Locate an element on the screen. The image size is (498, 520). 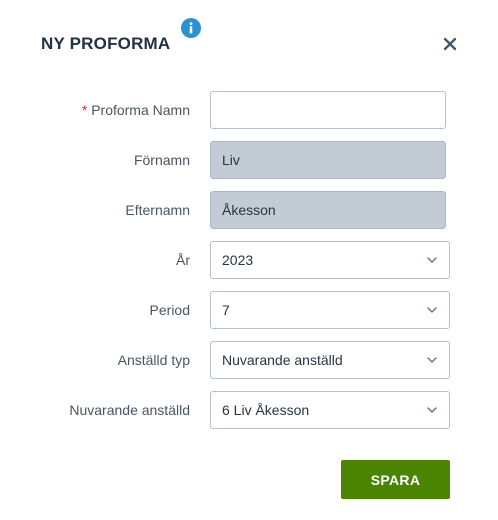
employee-type-selected-value: Nuvarande anställd is located at coordinates (282, 360).